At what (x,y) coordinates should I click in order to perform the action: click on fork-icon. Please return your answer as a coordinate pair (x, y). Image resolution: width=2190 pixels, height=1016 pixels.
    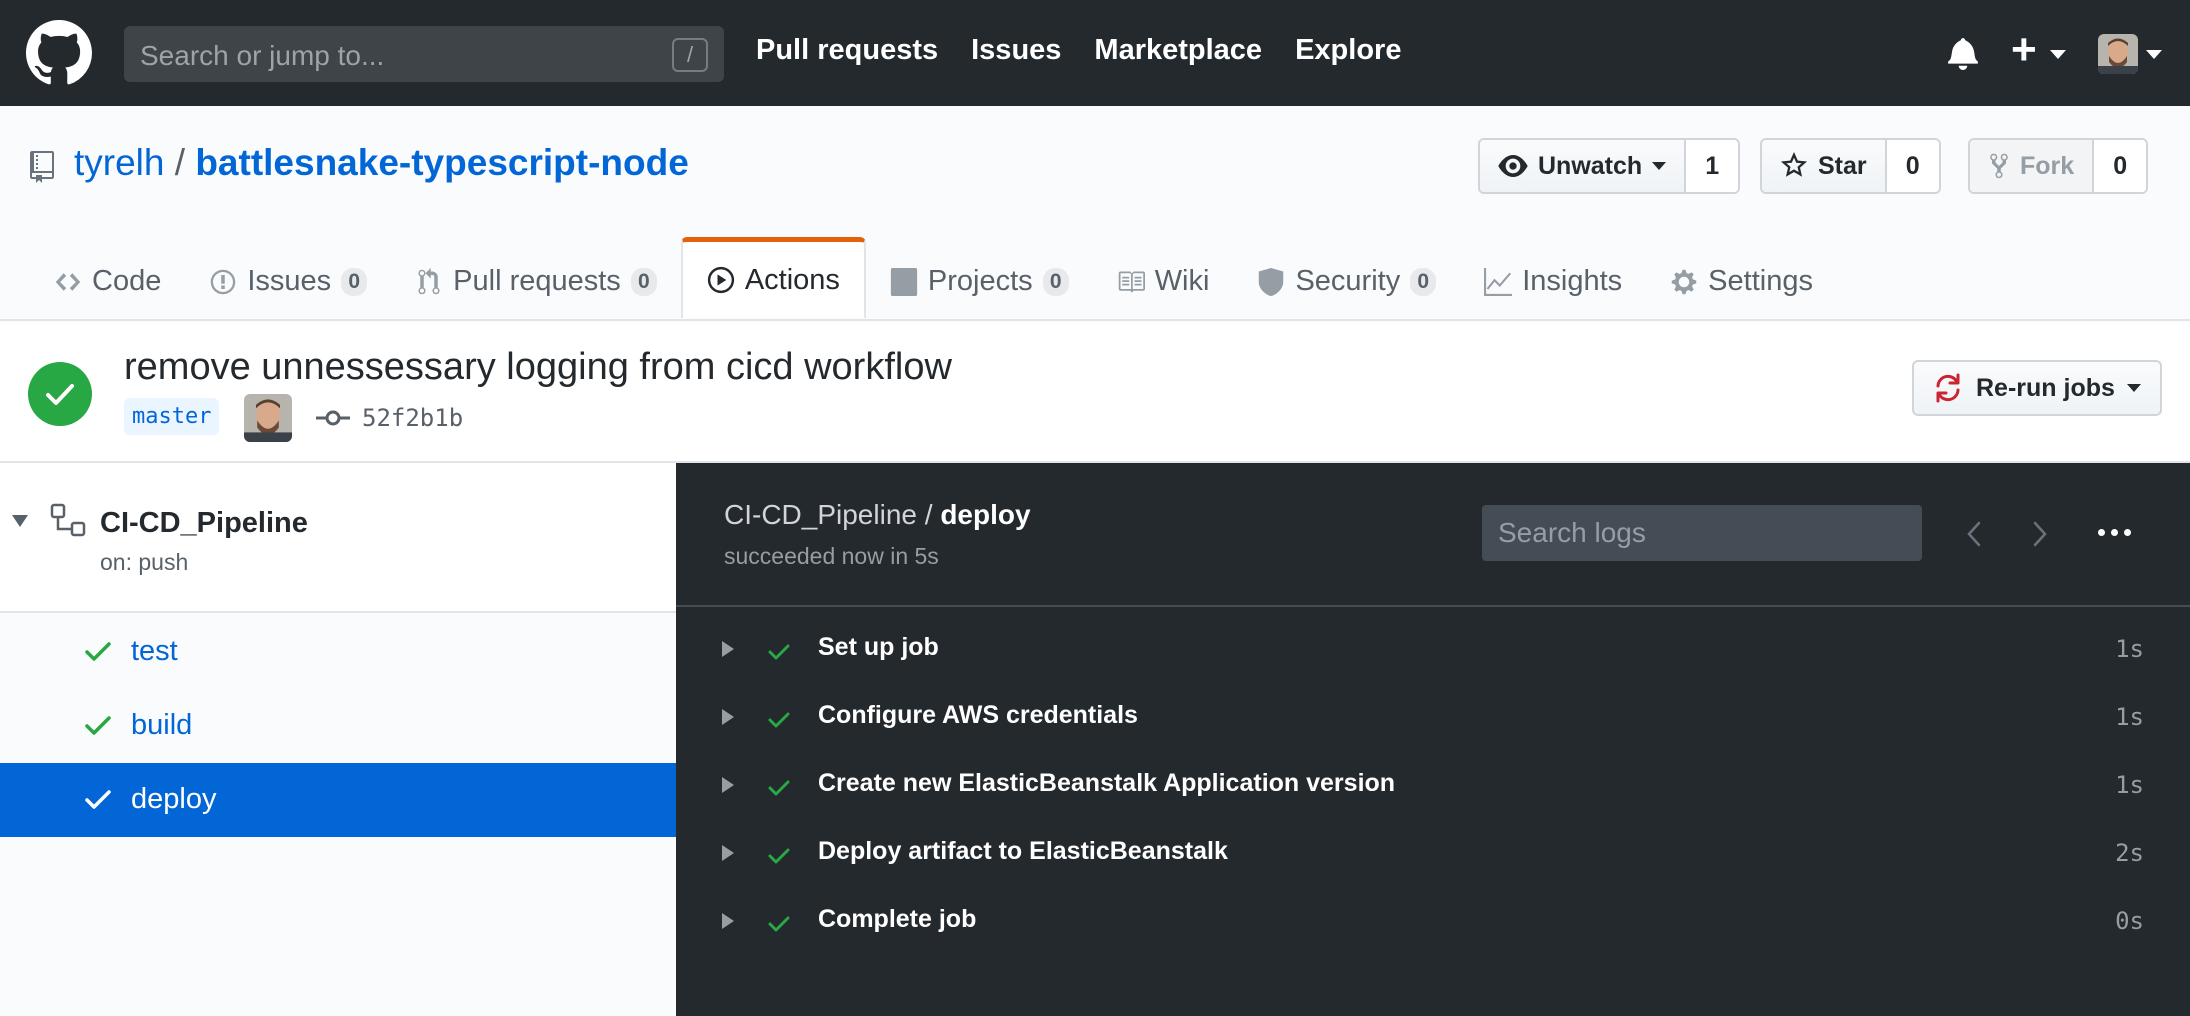
    Looking at the image, I should click on (1999, 166).